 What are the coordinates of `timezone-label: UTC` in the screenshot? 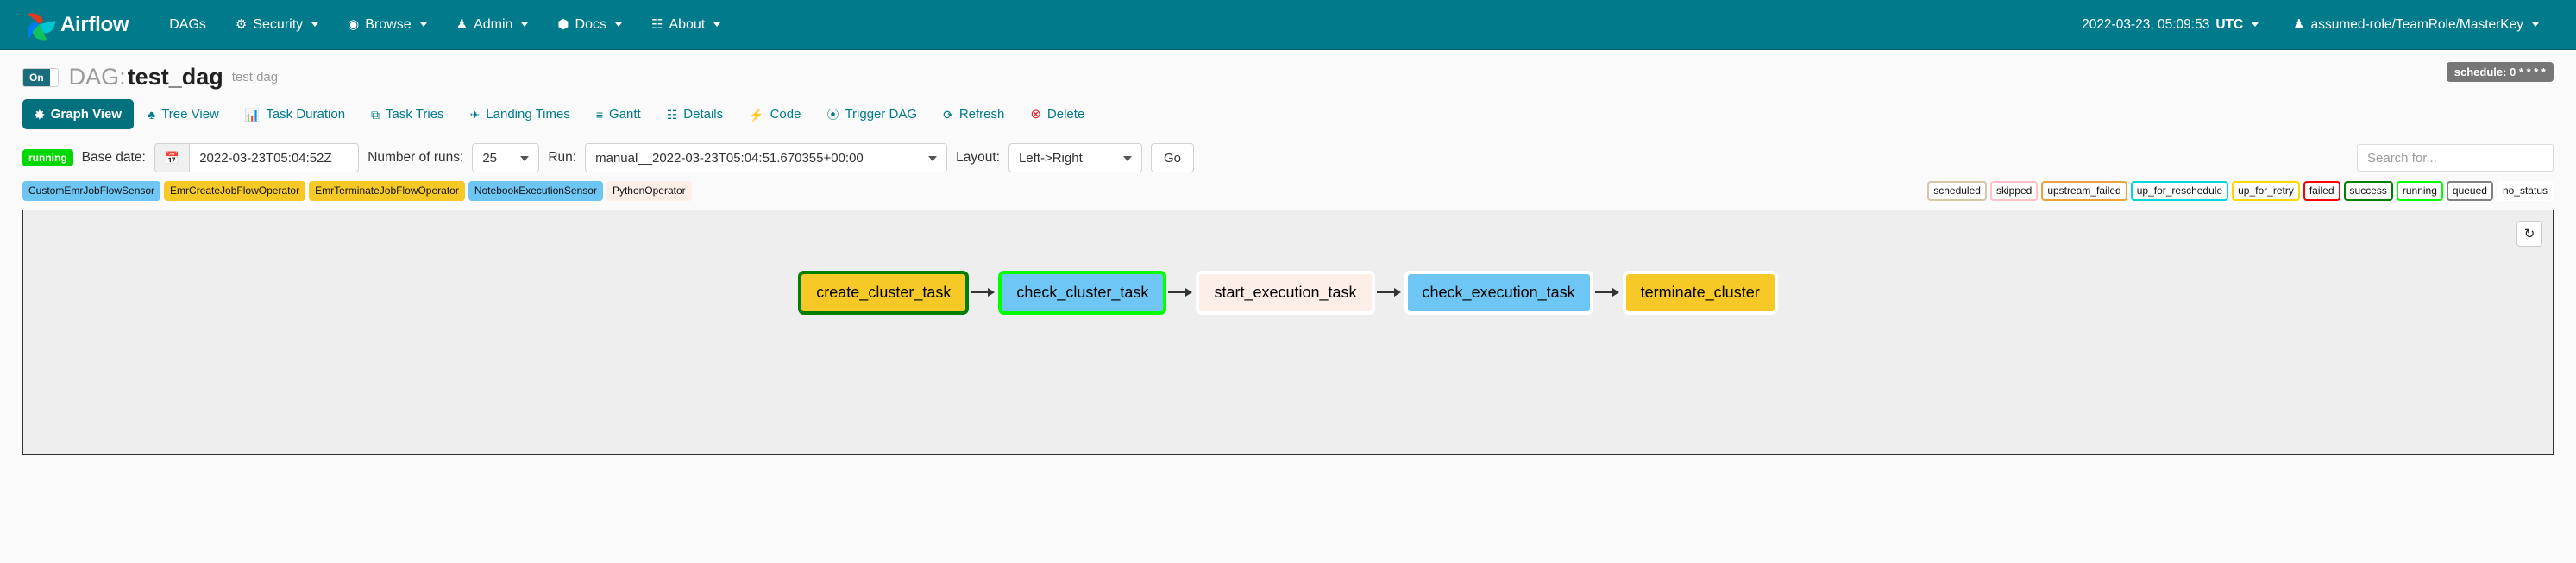 It's located at (2229, 24).